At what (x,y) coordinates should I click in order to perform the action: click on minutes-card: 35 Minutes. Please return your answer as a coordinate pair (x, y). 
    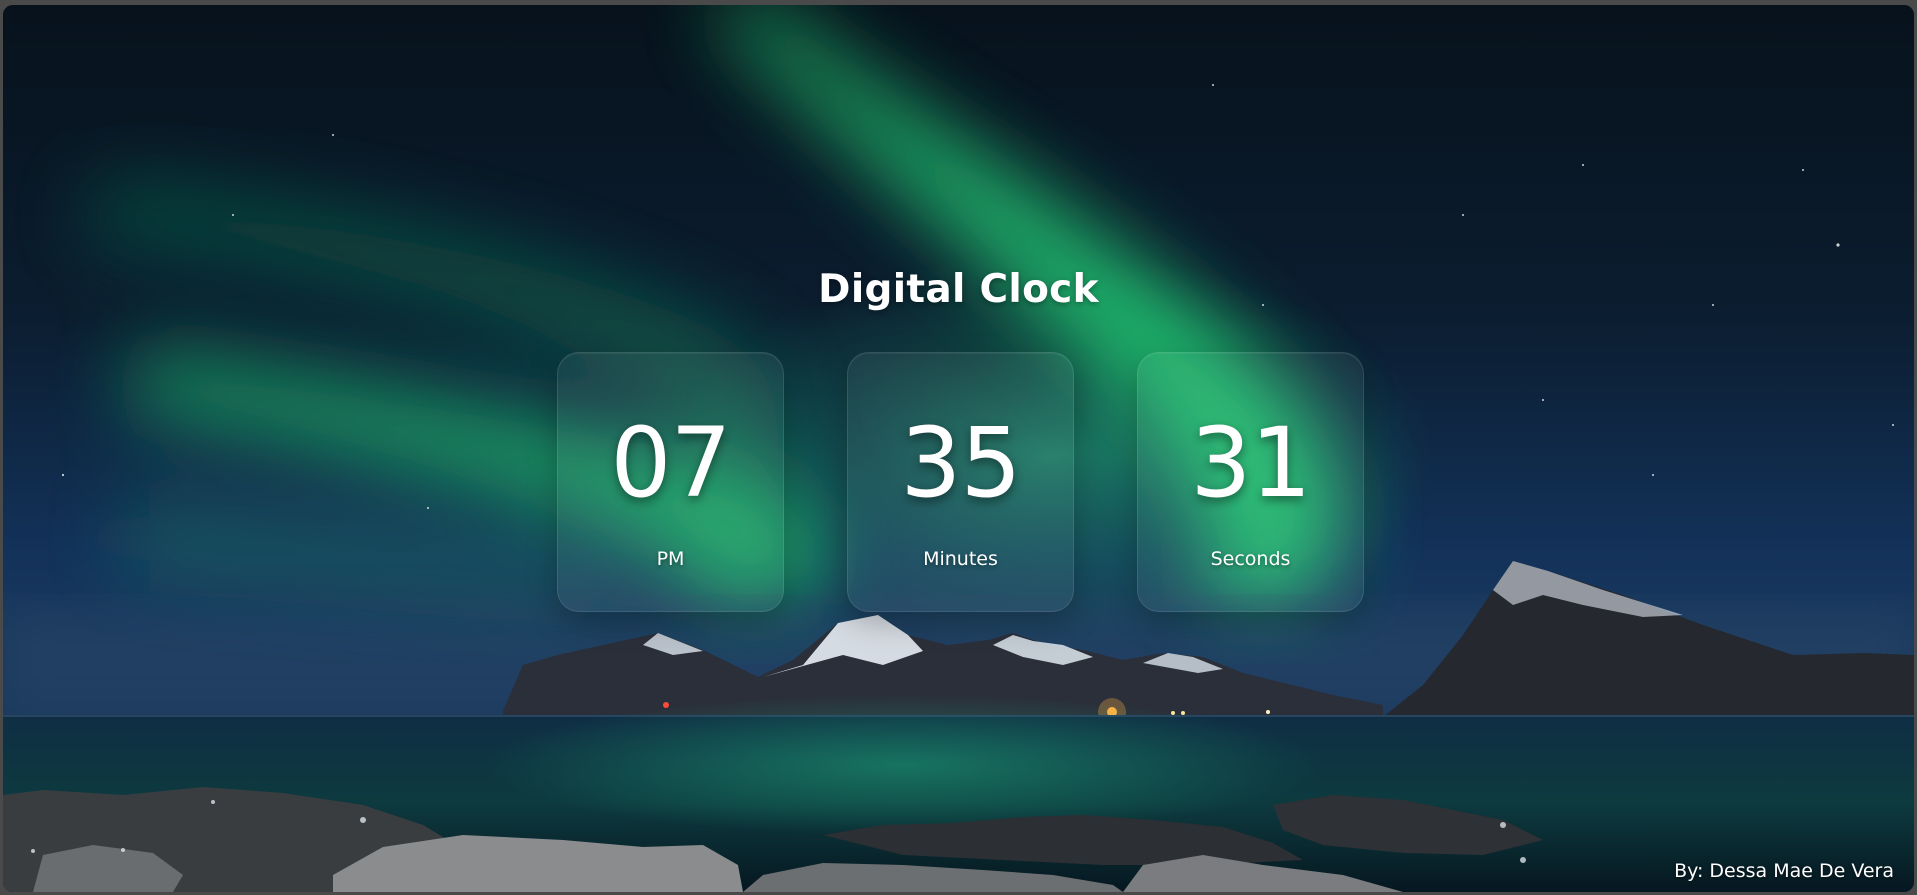
    Looking at the image, I should click on (960, 482).